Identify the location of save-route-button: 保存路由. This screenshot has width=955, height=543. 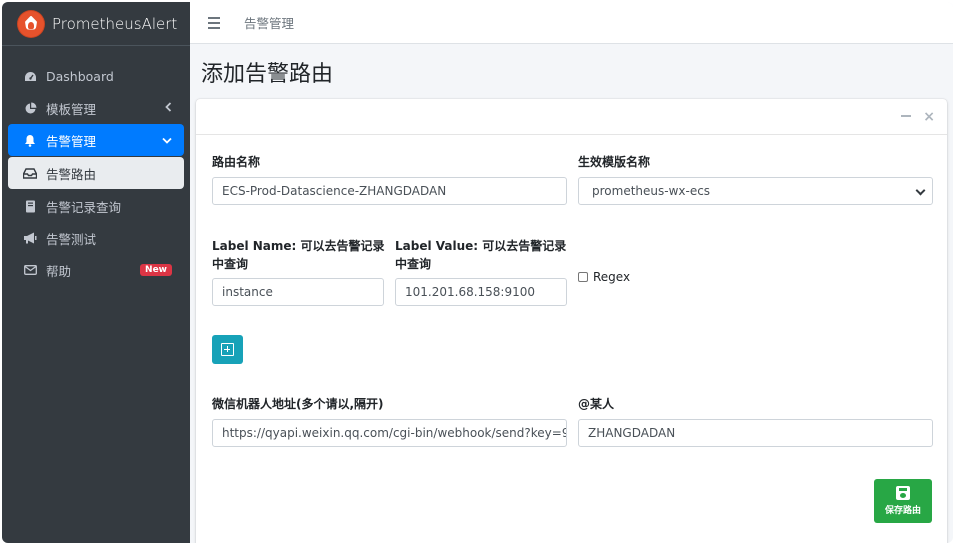
(903, 501).